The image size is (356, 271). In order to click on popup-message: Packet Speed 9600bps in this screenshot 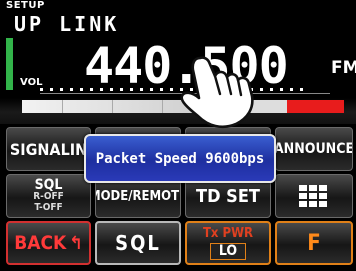, I will do `click(180, 158)`.